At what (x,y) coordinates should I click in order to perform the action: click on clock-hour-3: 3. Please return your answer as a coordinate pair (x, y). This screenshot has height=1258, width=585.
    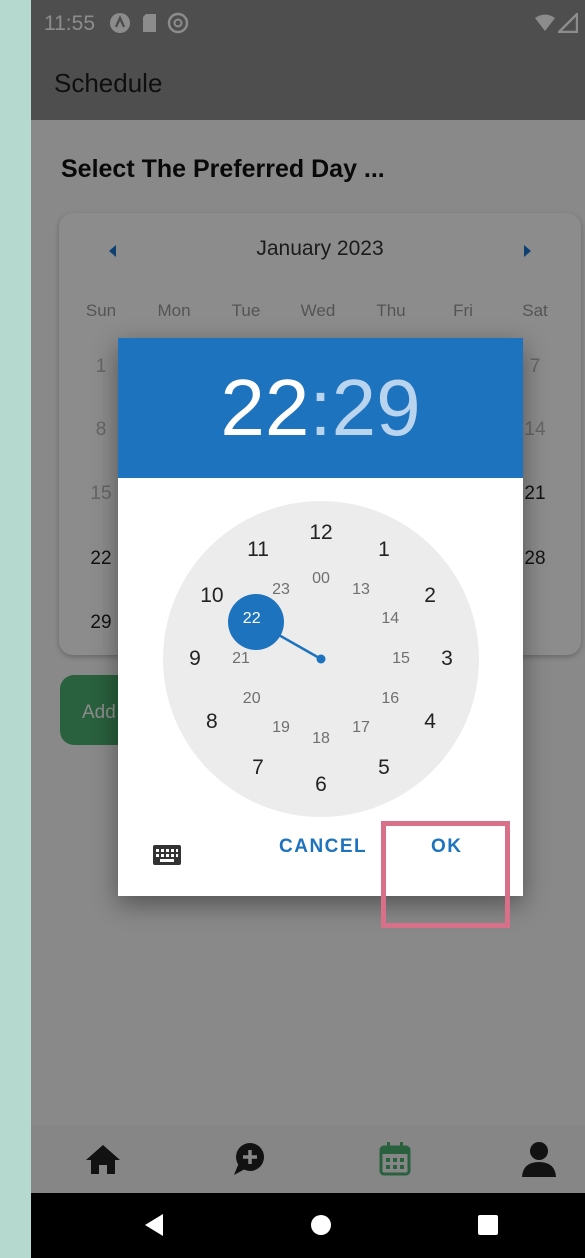
    Looking at the image, I should click on (447, 659).